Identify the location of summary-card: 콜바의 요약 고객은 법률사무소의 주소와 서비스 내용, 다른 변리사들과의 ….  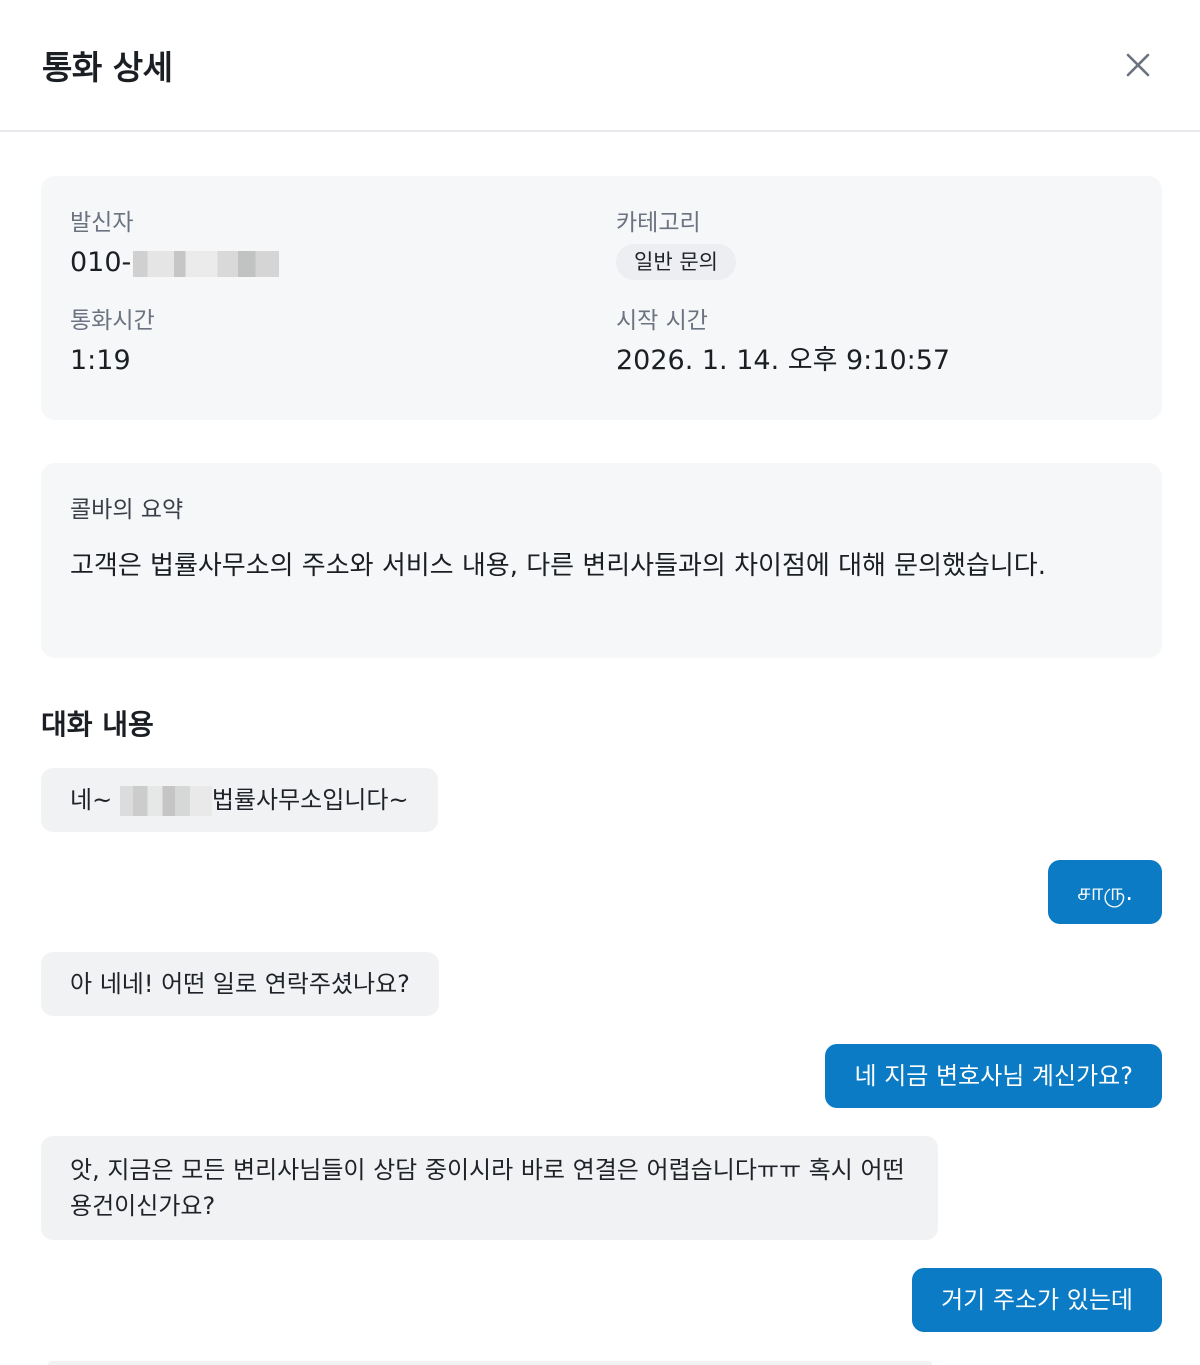
(601, 560).